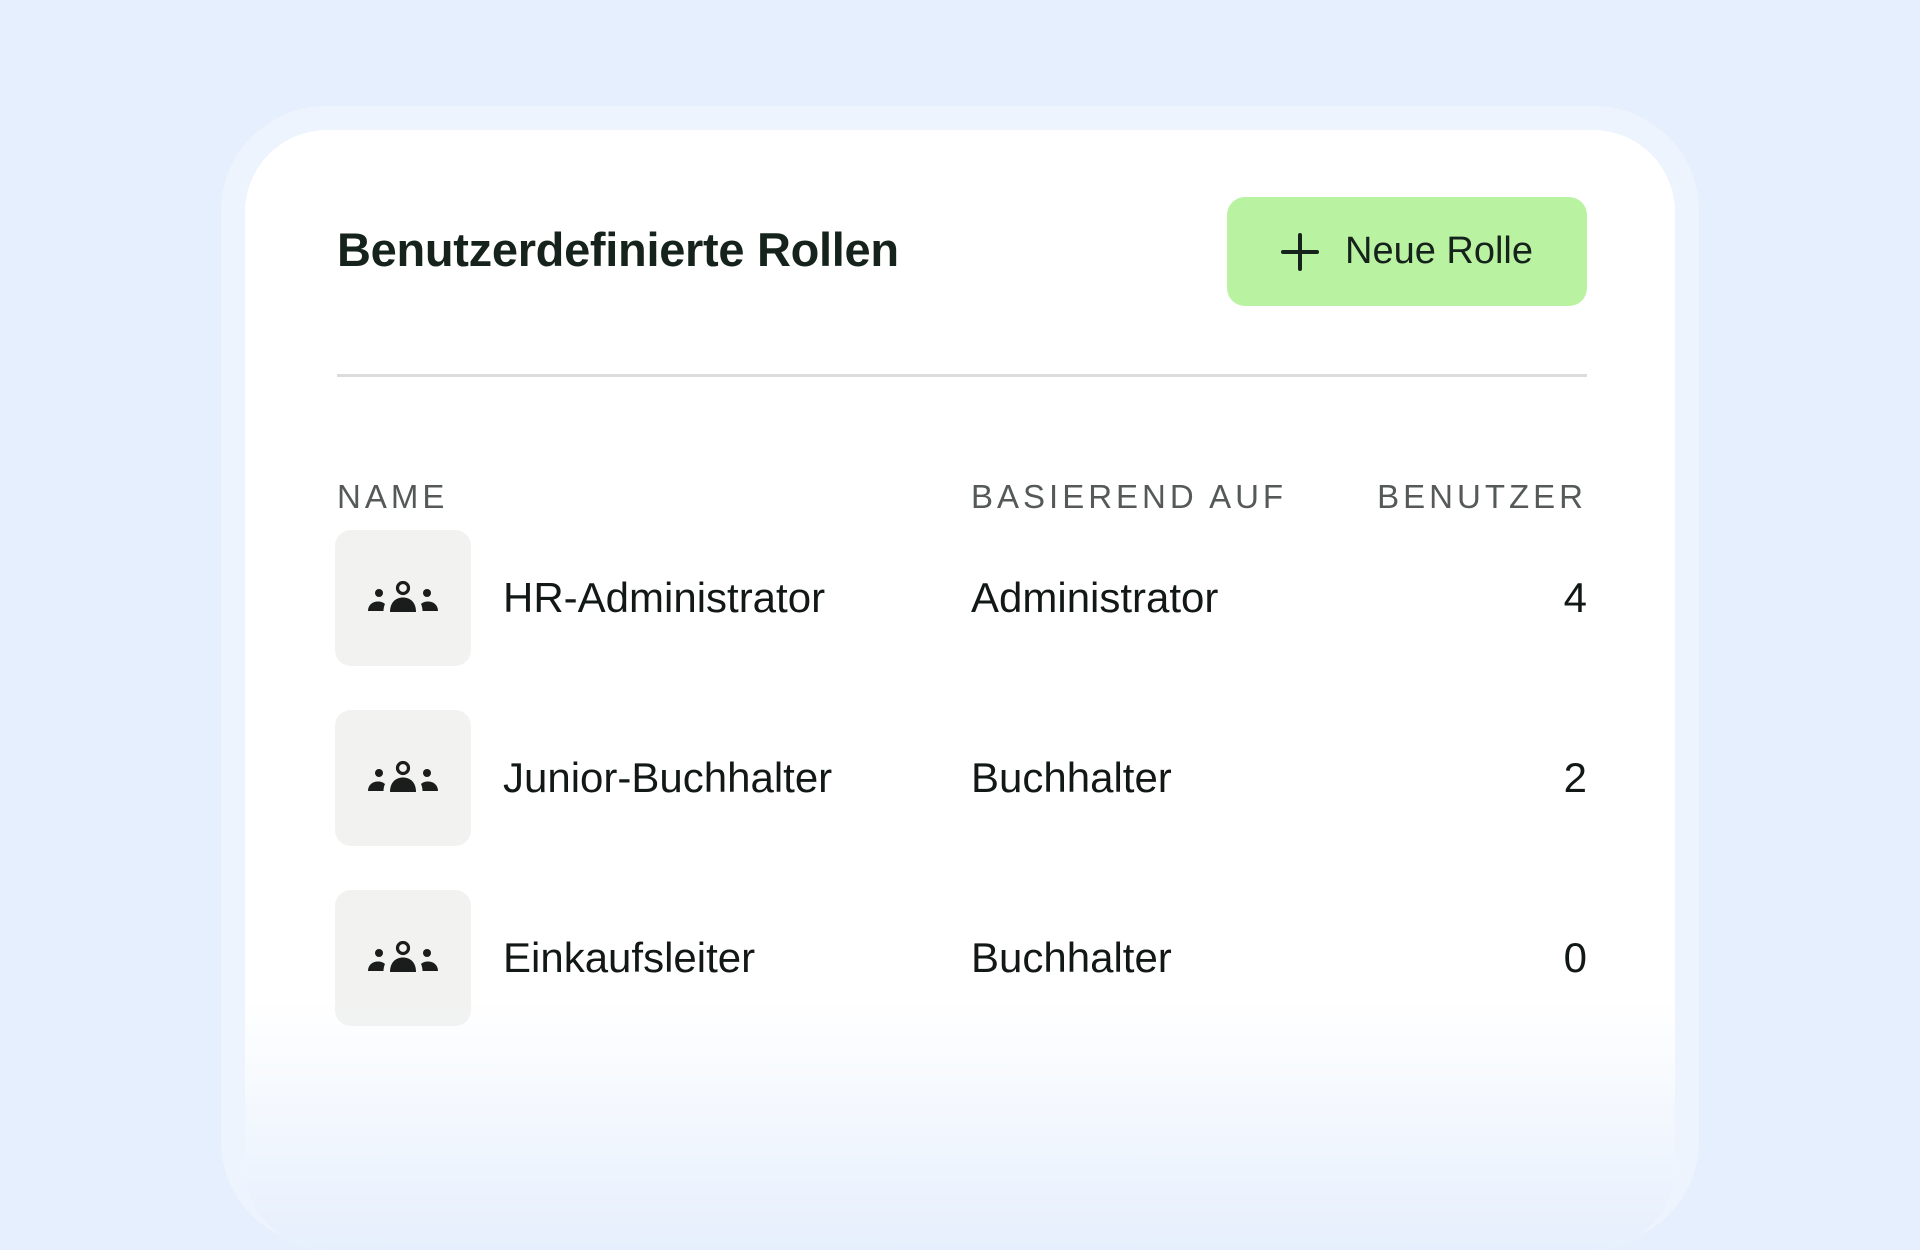 The width and height of the screenshot is (1920, 1250). What do you see at coordinates (1575, 777) in the screenshot?
I see `role-user-count: 2` at bounding box center [1575, 777].